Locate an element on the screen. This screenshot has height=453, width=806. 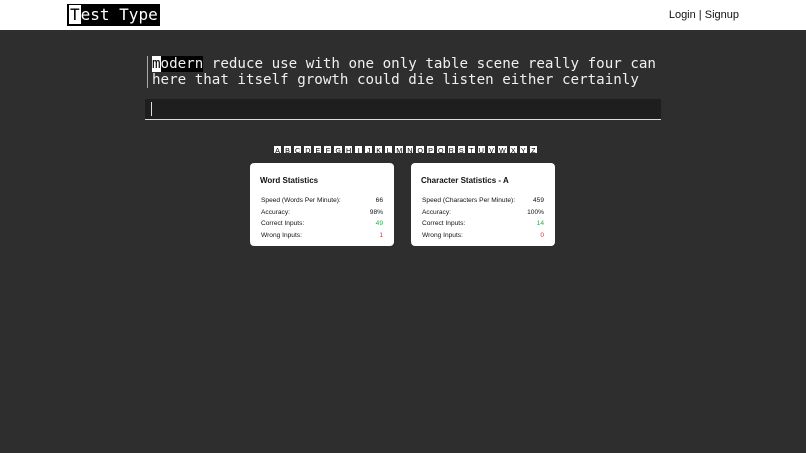
letter-button-q: Q is located at coordinates (441, 150).